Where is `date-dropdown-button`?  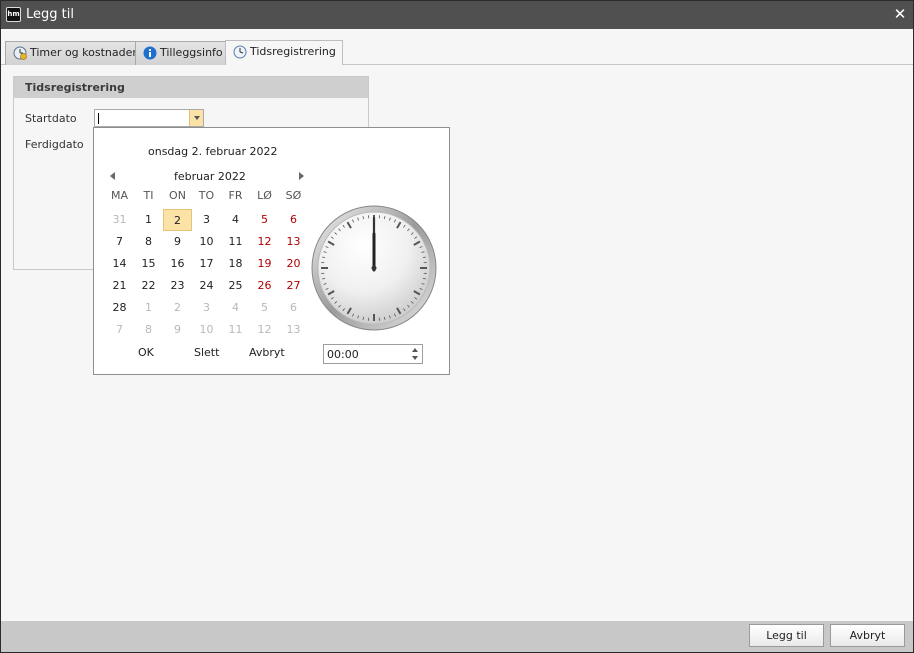 date-dropdown-button is located at coordinates (196, 118).